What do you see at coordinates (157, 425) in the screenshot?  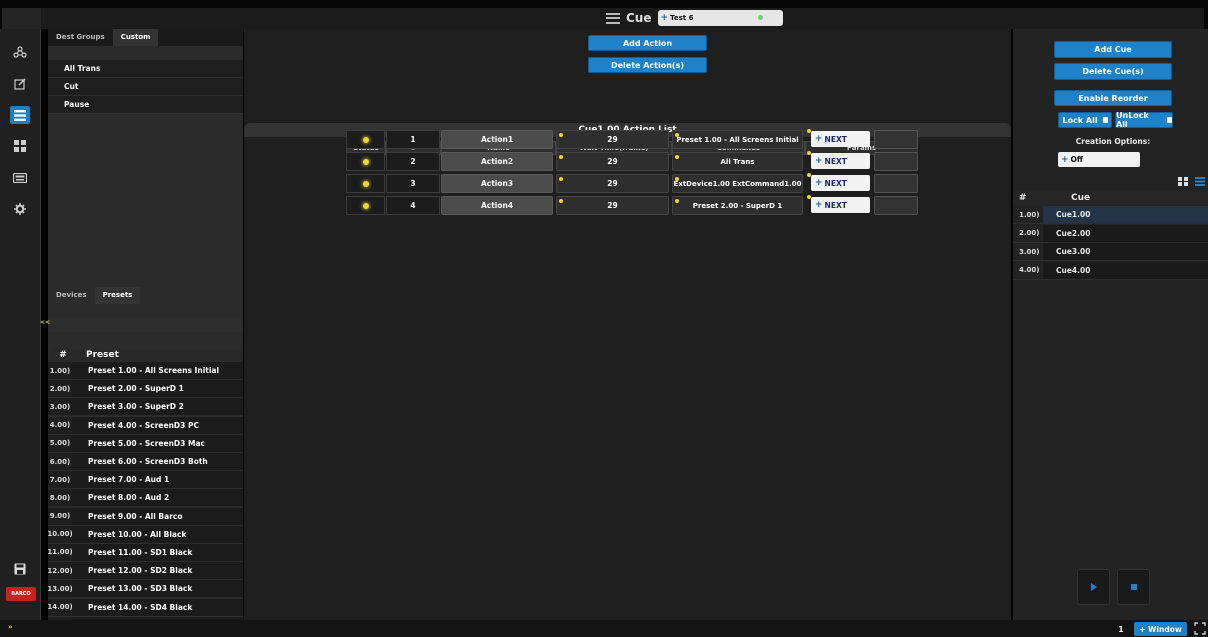 I see `preset-name: Preset 4.00 - ScreenD3 PC` at bounding box center [157, 425].